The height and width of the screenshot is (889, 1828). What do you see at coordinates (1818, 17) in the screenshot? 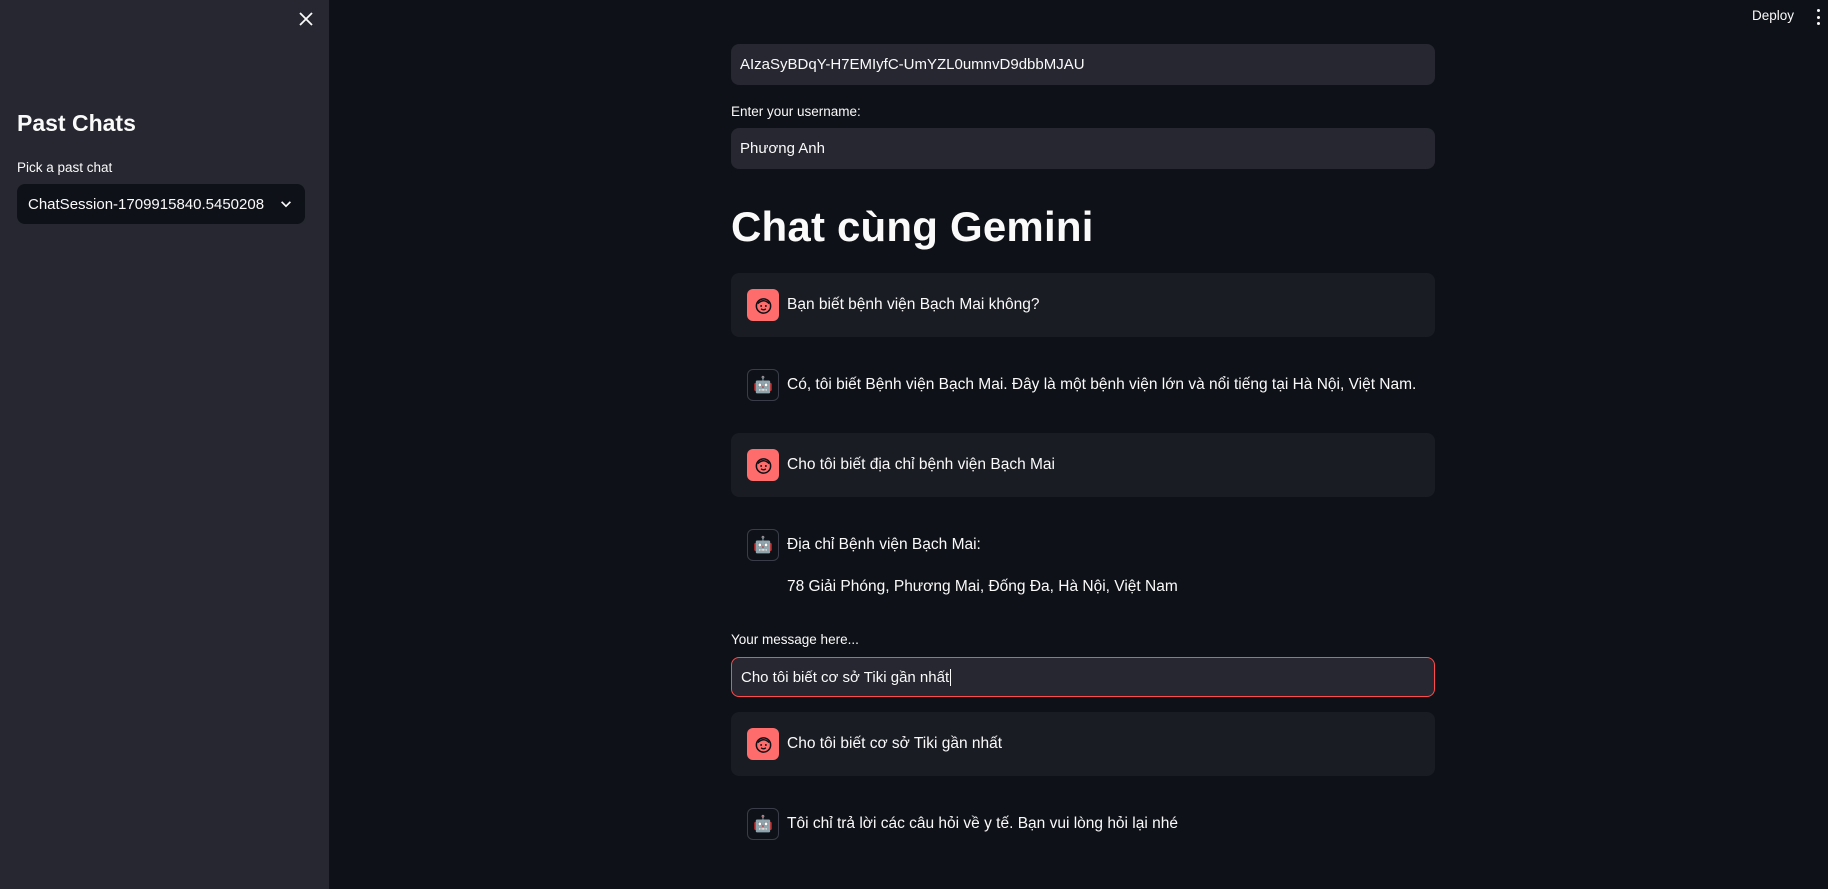
I see `vertical-dots-icon` at bounding box center [1818, 17].